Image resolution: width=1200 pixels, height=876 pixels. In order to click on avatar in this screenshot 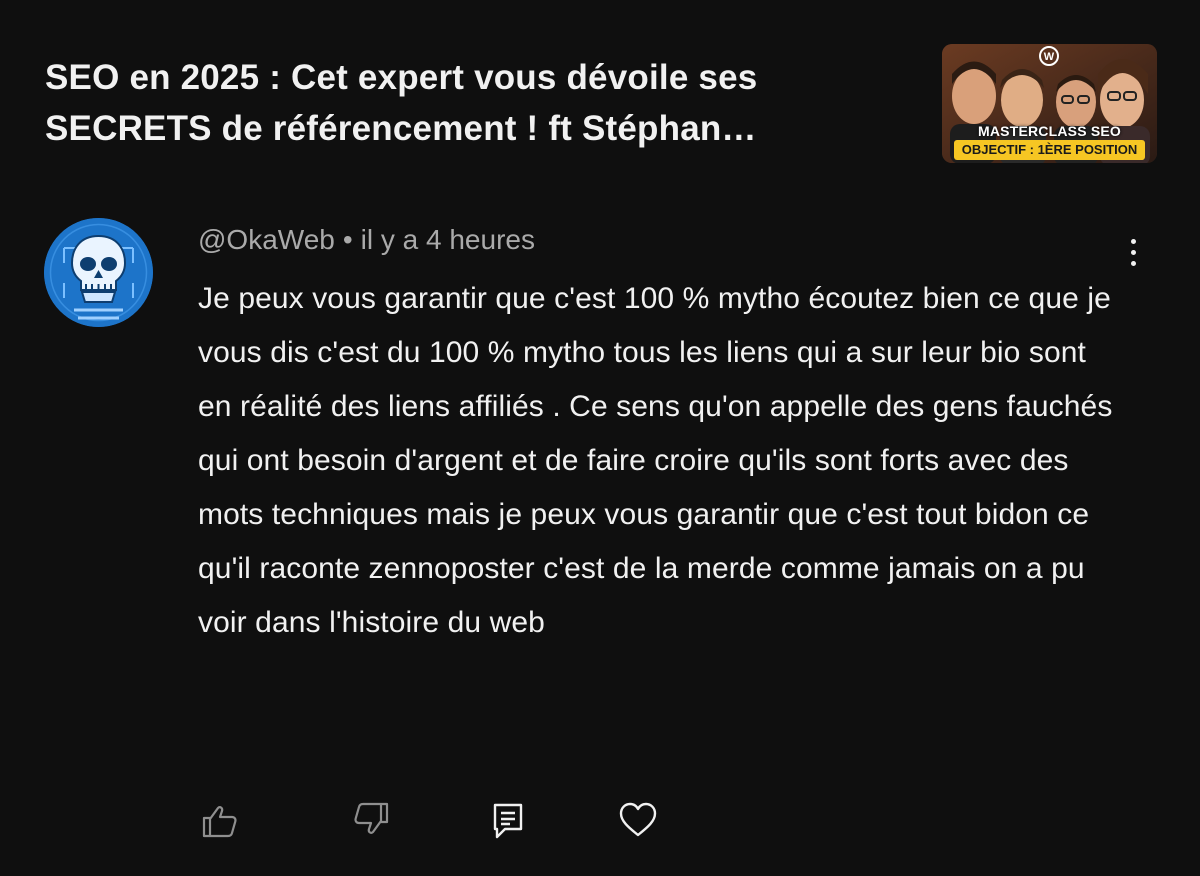, I will do `click(98, 272)`.